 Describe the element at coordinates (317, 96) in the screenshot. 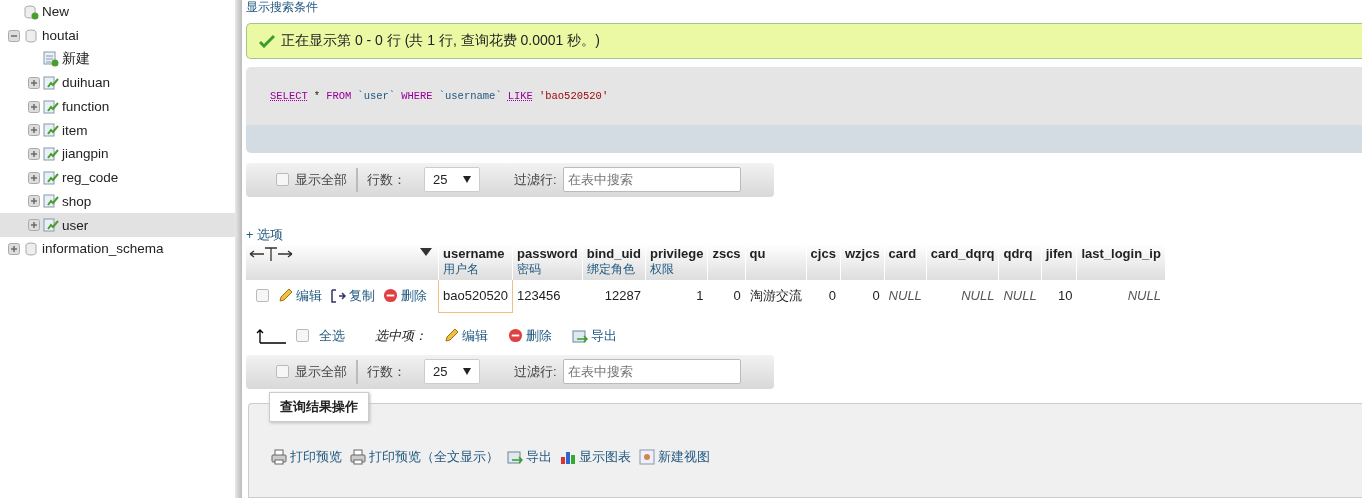

I see `sql-token: *` at that location.